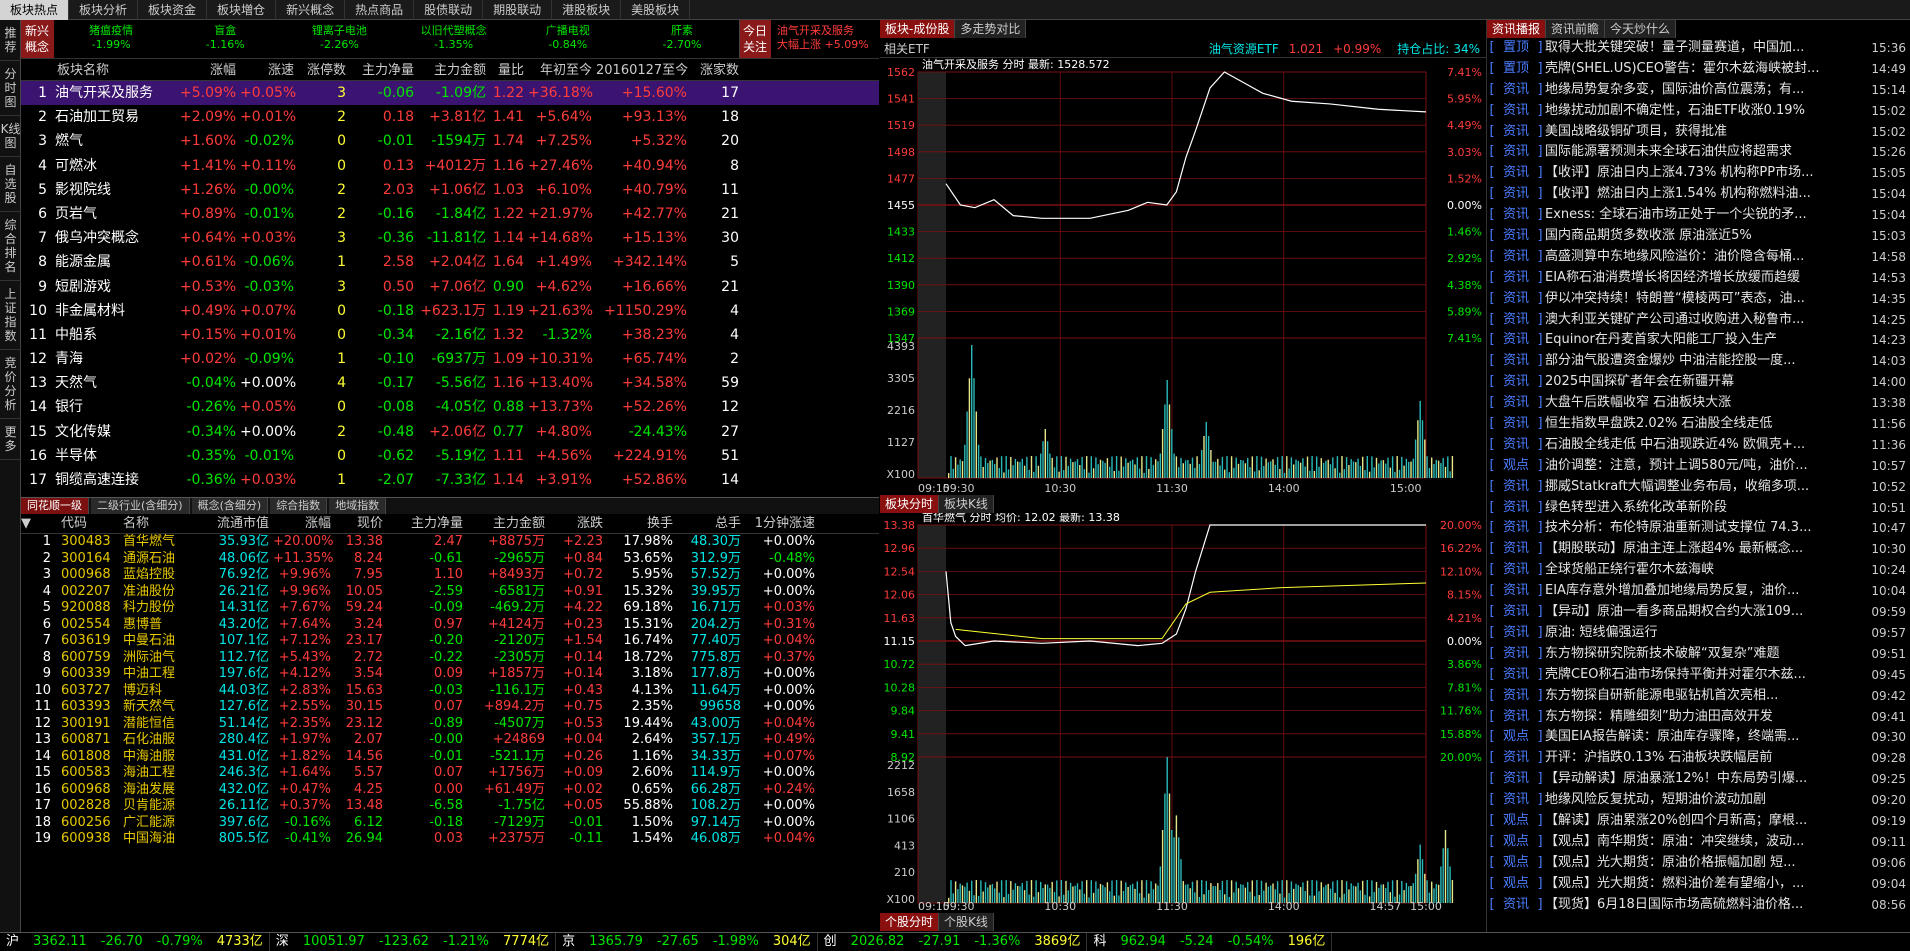 The width and height of the screenshot is (1910, 951). What do you see at coordinates (299, 506) in the screenshot?
I see `sector-tab-3: 综合指数` at bounding box center [299, 506].